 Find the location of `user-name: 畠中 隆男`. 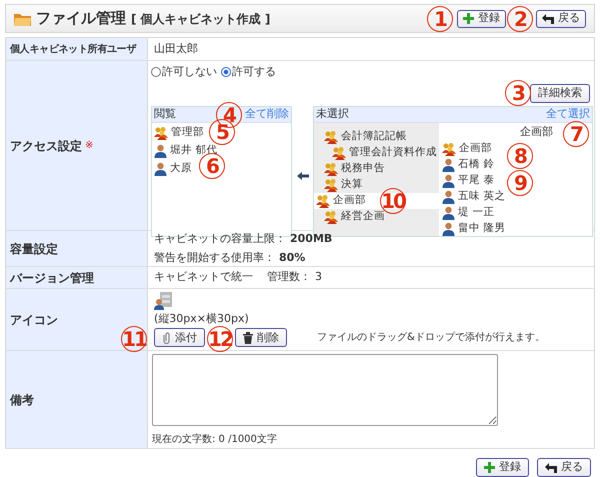

user-name: 畠中 隆男 is located at coordinates (482, 228).